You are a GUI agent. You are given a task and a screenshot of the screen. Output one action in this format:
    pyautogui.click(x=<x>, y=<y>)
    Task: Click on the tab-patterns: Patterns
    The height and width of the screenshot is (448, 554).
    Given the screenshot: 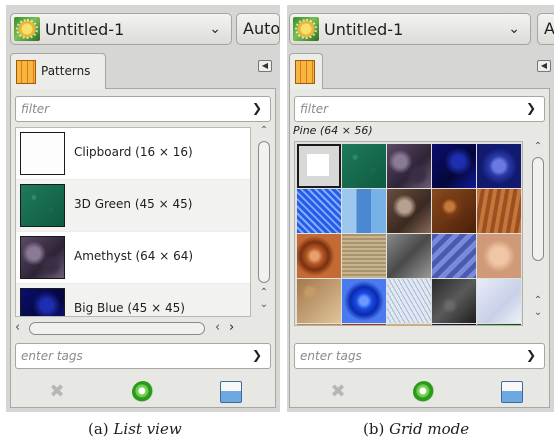 What is the action you would take?
    pyautogui.click(x=58, y=71)
    